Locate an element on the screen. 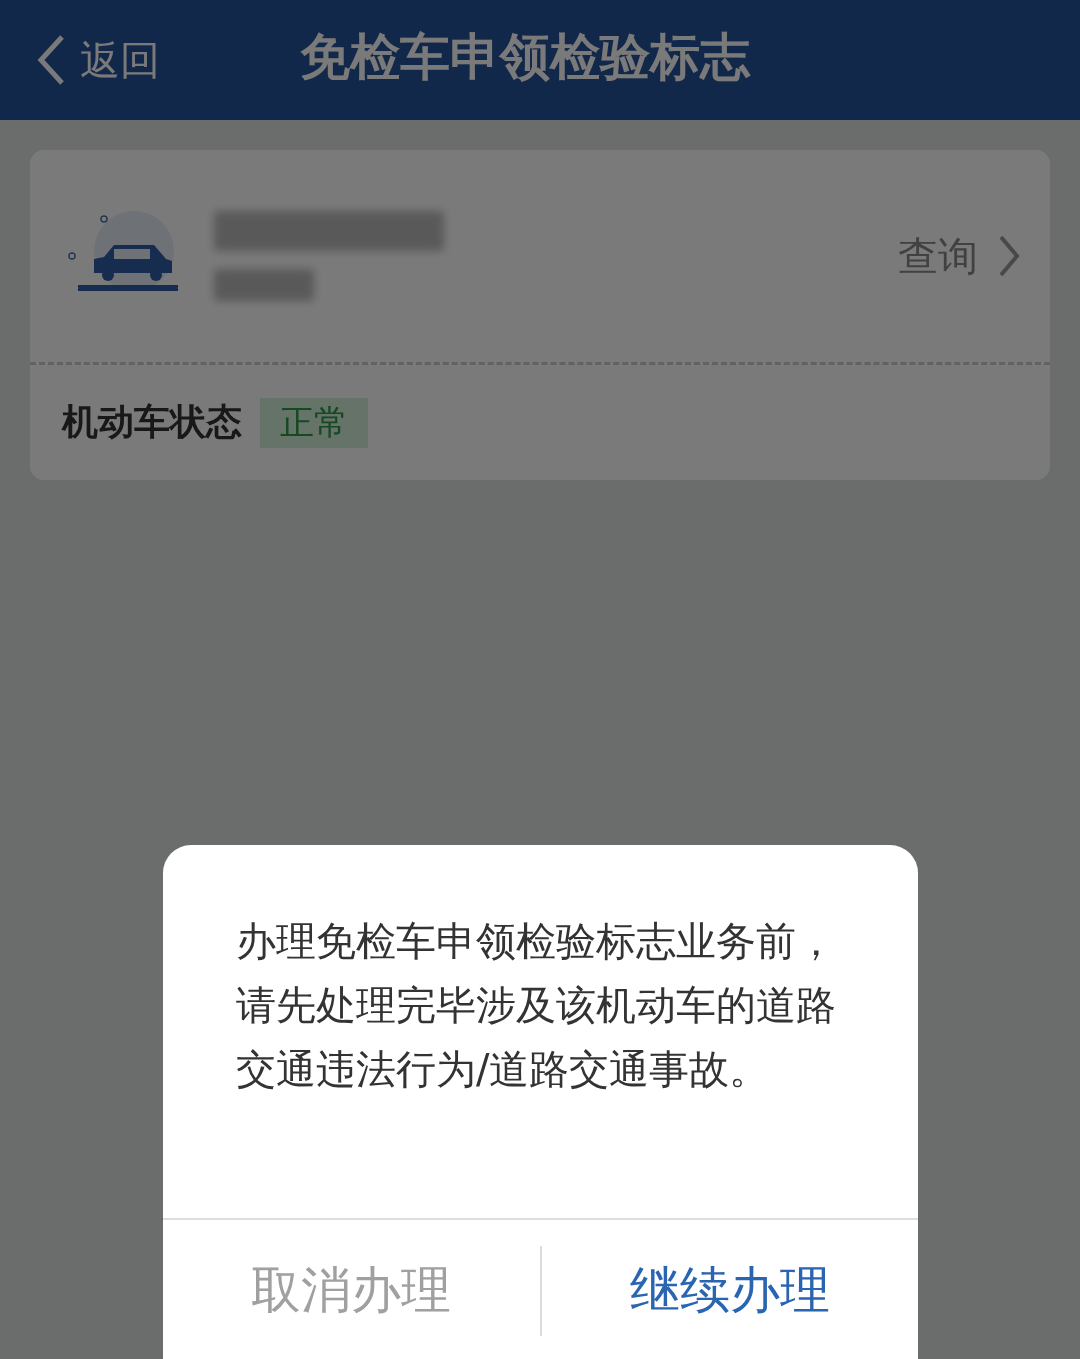 The height and width of the screenshot is (1359, 1080). status-label: 机动车状态 is located at coordinates (152, 422).